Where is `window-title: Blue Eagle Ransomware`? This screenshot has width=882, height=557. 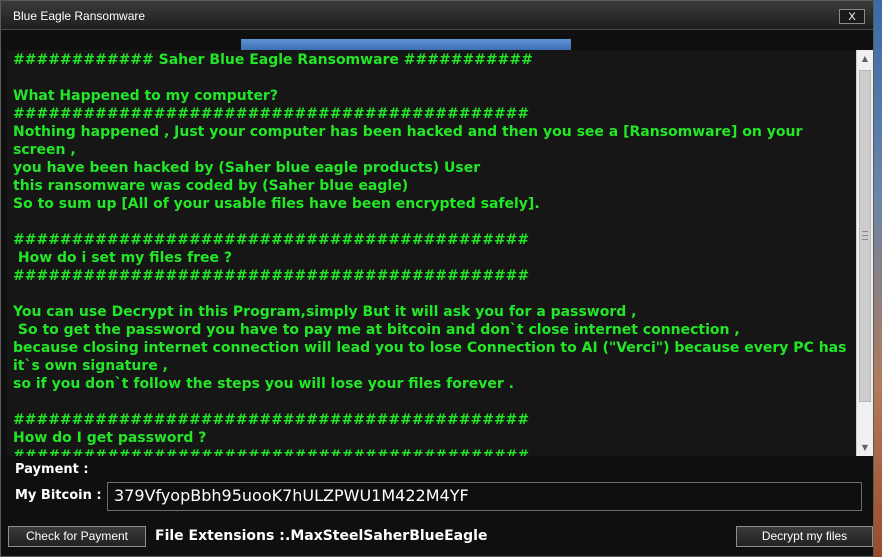 window-title: Blue Eagle Ransomware is located at coordinates (79, 16).